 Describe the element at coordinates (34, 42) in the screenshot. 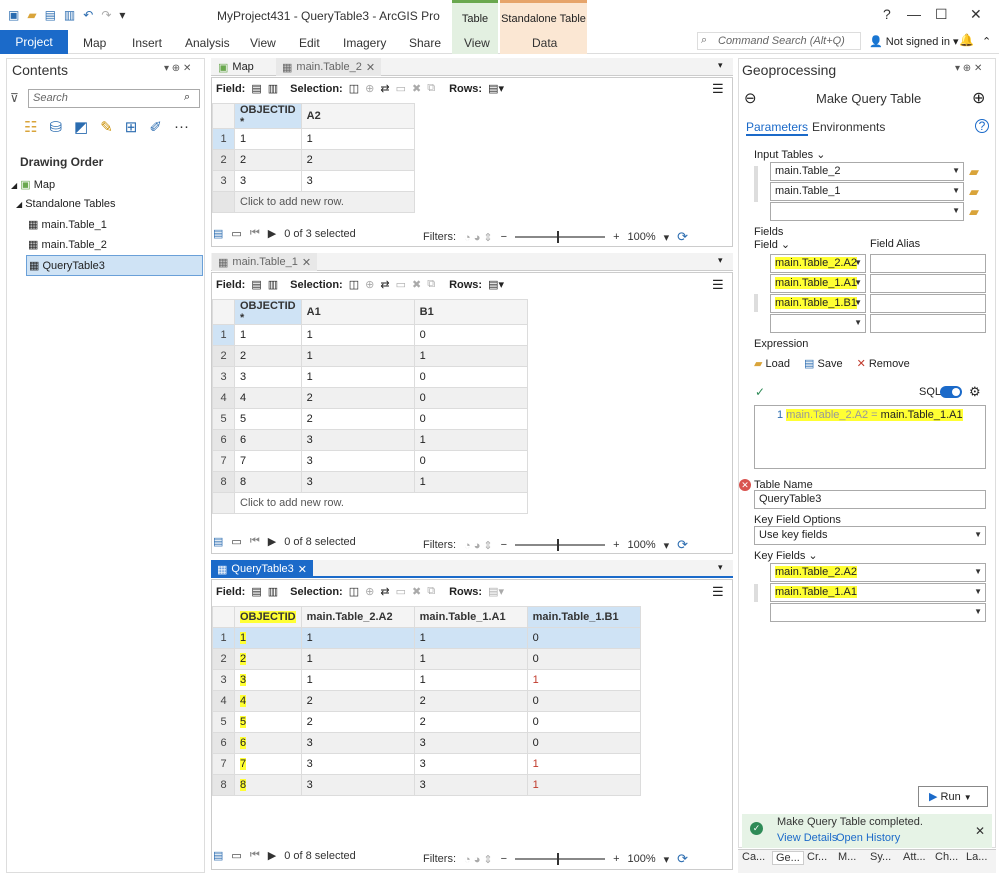

I see `tab-project: Project` at that location.